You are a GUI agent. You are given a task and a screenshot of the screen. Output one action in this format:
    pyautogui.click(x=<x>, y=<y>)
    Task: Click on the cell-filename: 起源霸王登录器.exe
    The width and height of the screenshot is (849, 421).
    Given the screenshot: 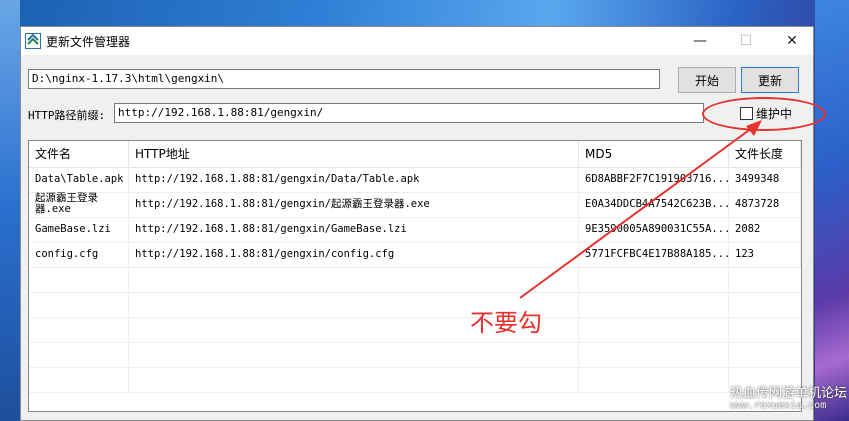 What is the action you would take?
    pyautogui.click(x=79, y=204)
    